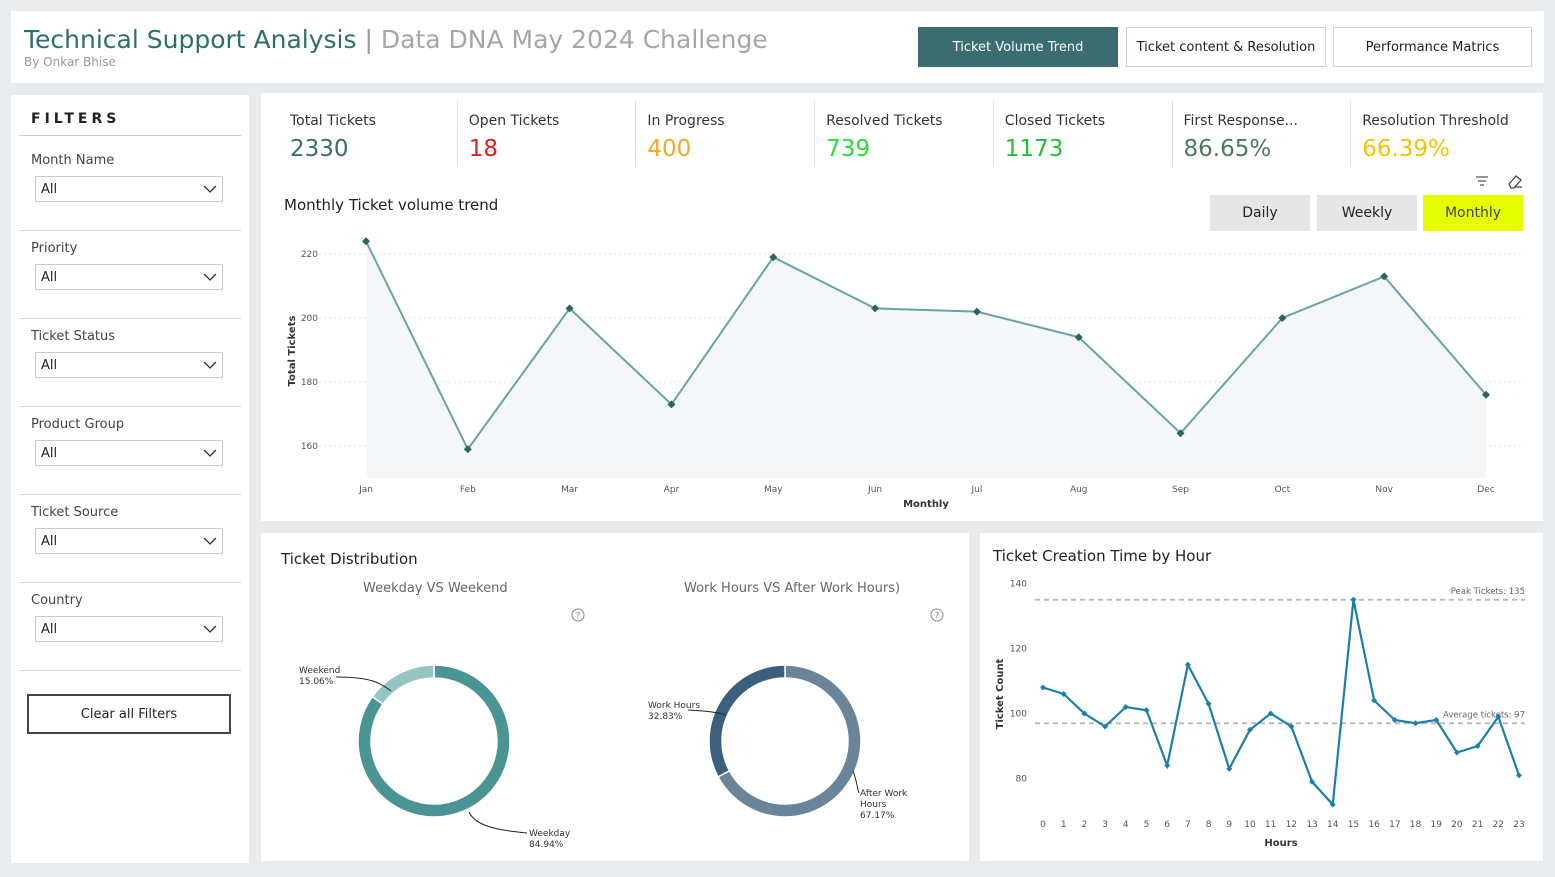 Image resolution: width=1555 pixels, height=877 pixels. What do you see at coordinates (319, 149) in the screenshot?
I see `kpi-value: 2330` at bounding box center [319, 149].